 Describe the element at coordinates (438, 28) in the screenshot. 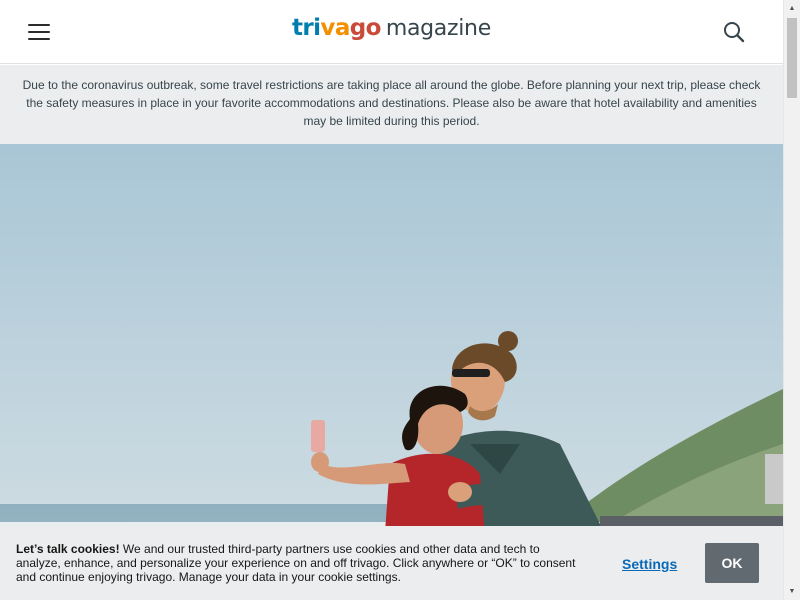

I see `logo-word: magazine` at that location.